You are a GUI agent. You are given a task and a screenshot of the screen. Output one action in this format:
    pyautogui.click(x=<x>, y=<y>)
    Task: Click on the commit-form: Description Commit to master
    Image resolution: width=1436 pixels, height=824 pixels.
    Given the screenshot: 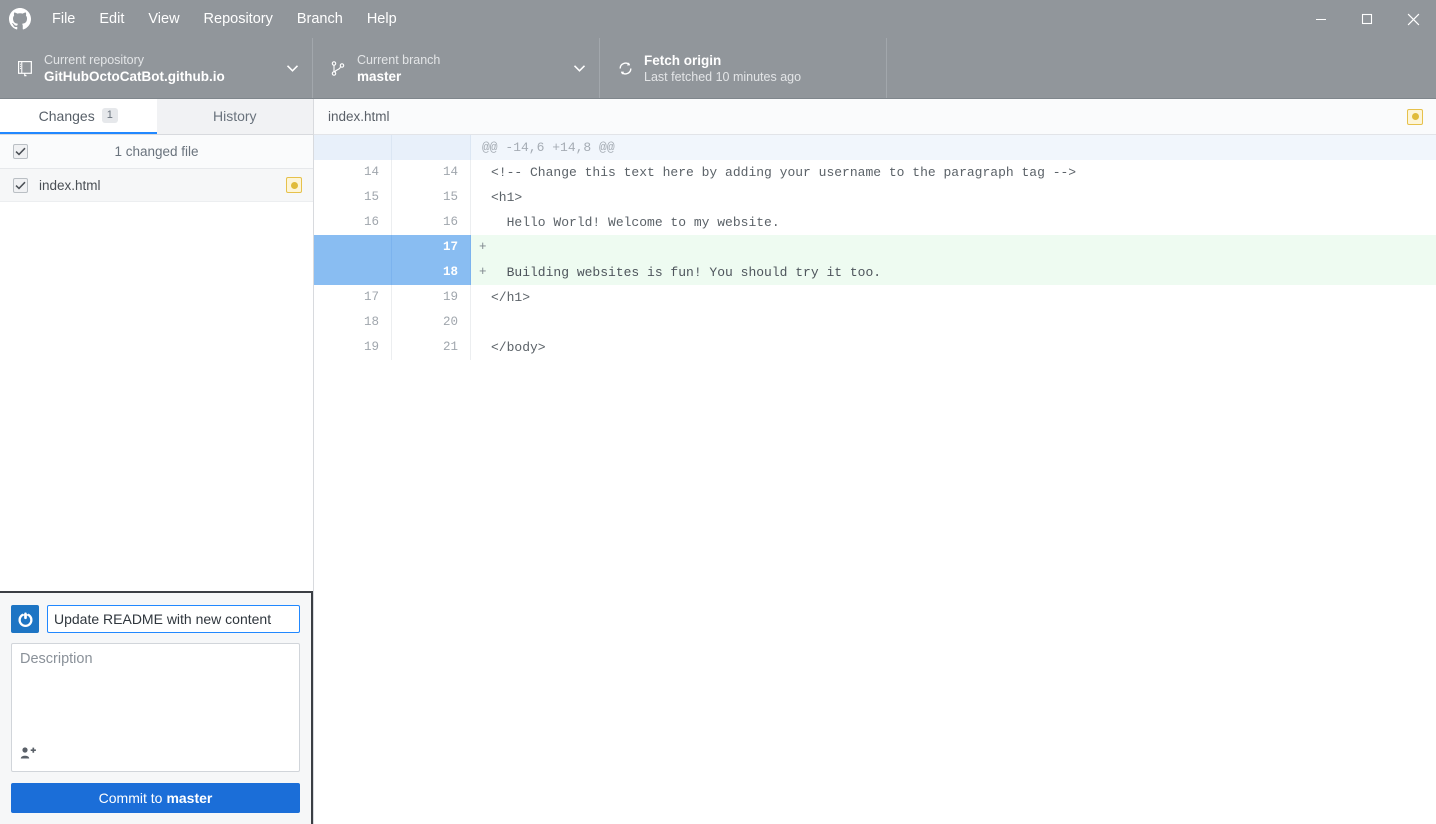 What is the action you would take?
    pyautogui.click(x=156, y=707)
    